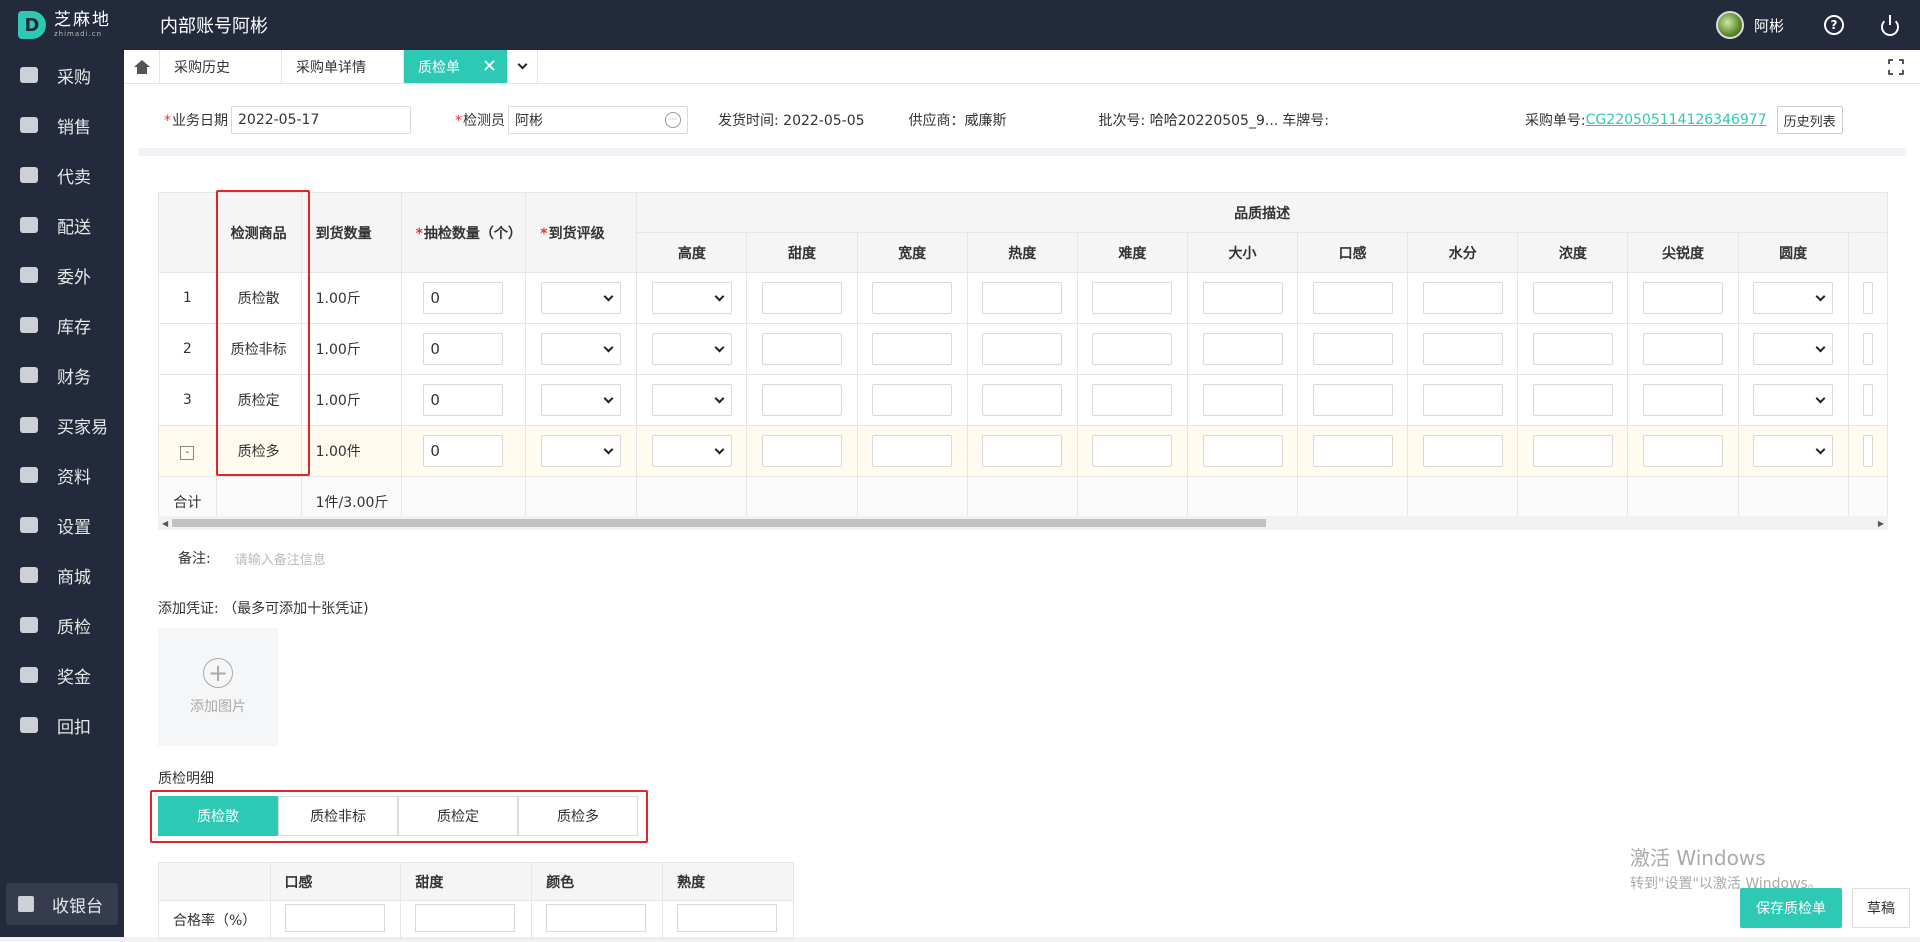  Describe the element at coordinates (1881, 908) in the screenshot. I see `draft-button: 草稿` at that location.